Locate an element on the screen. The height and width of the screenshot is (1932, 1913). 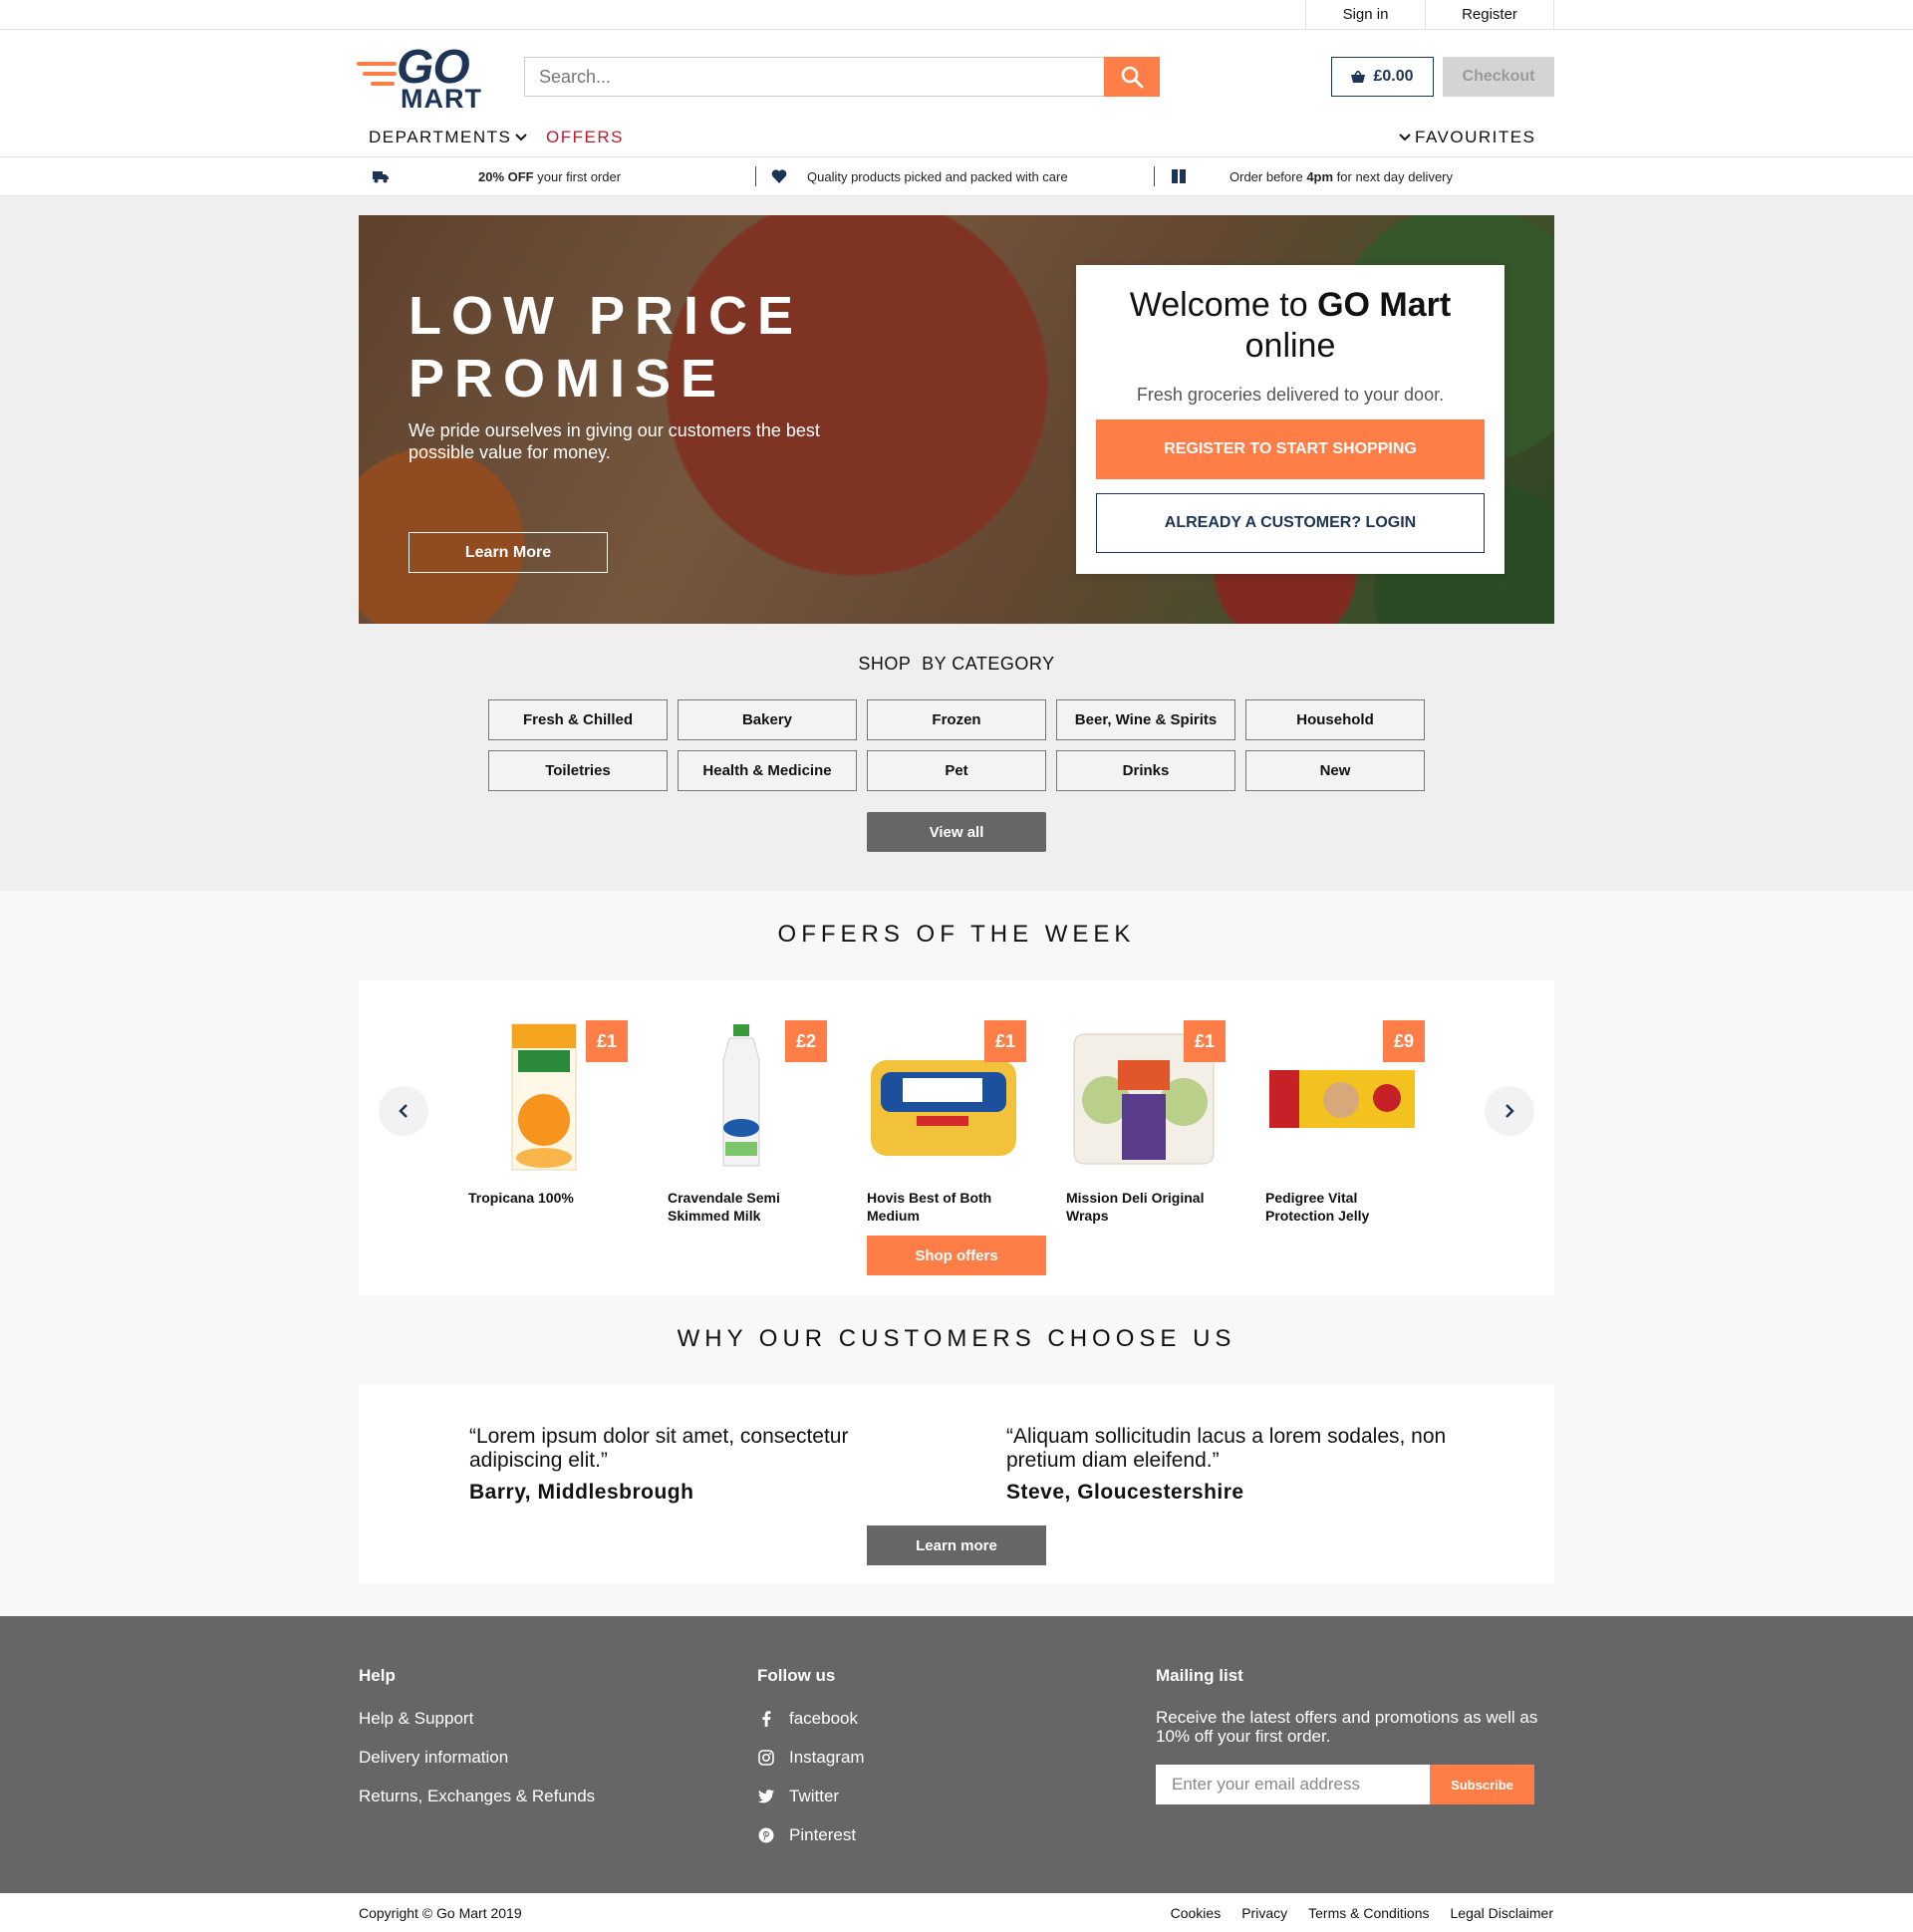
sign-in-link: Sign in is located at coordinates (1365, 15).